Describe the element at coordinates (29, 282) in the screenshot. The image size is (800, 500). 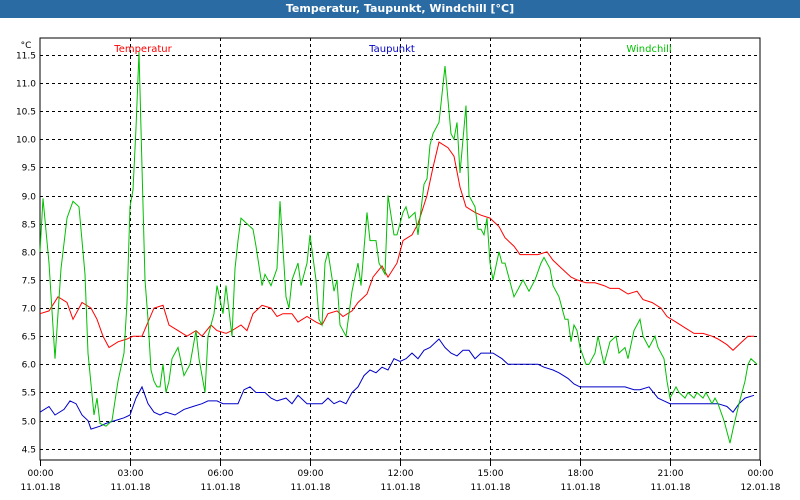
I see `y-tick-label: 7.5` at that location.